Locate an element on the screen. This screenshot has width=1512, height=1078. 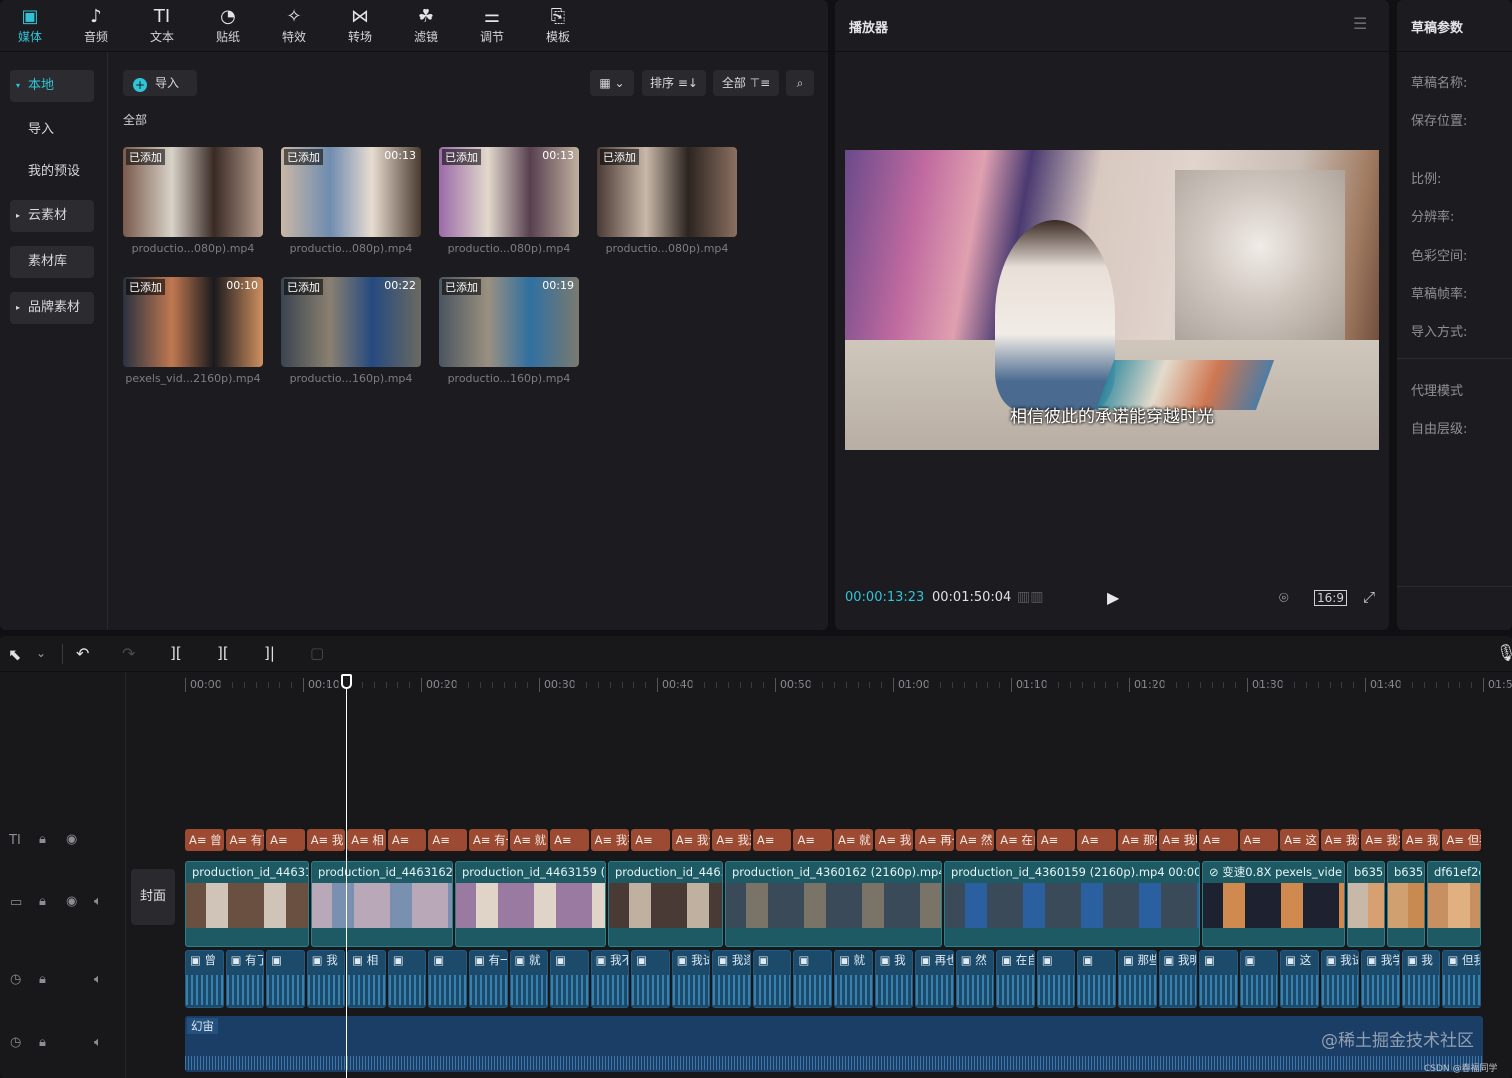
text-clip: A≡ 然 is located at coordinates (975, 840).